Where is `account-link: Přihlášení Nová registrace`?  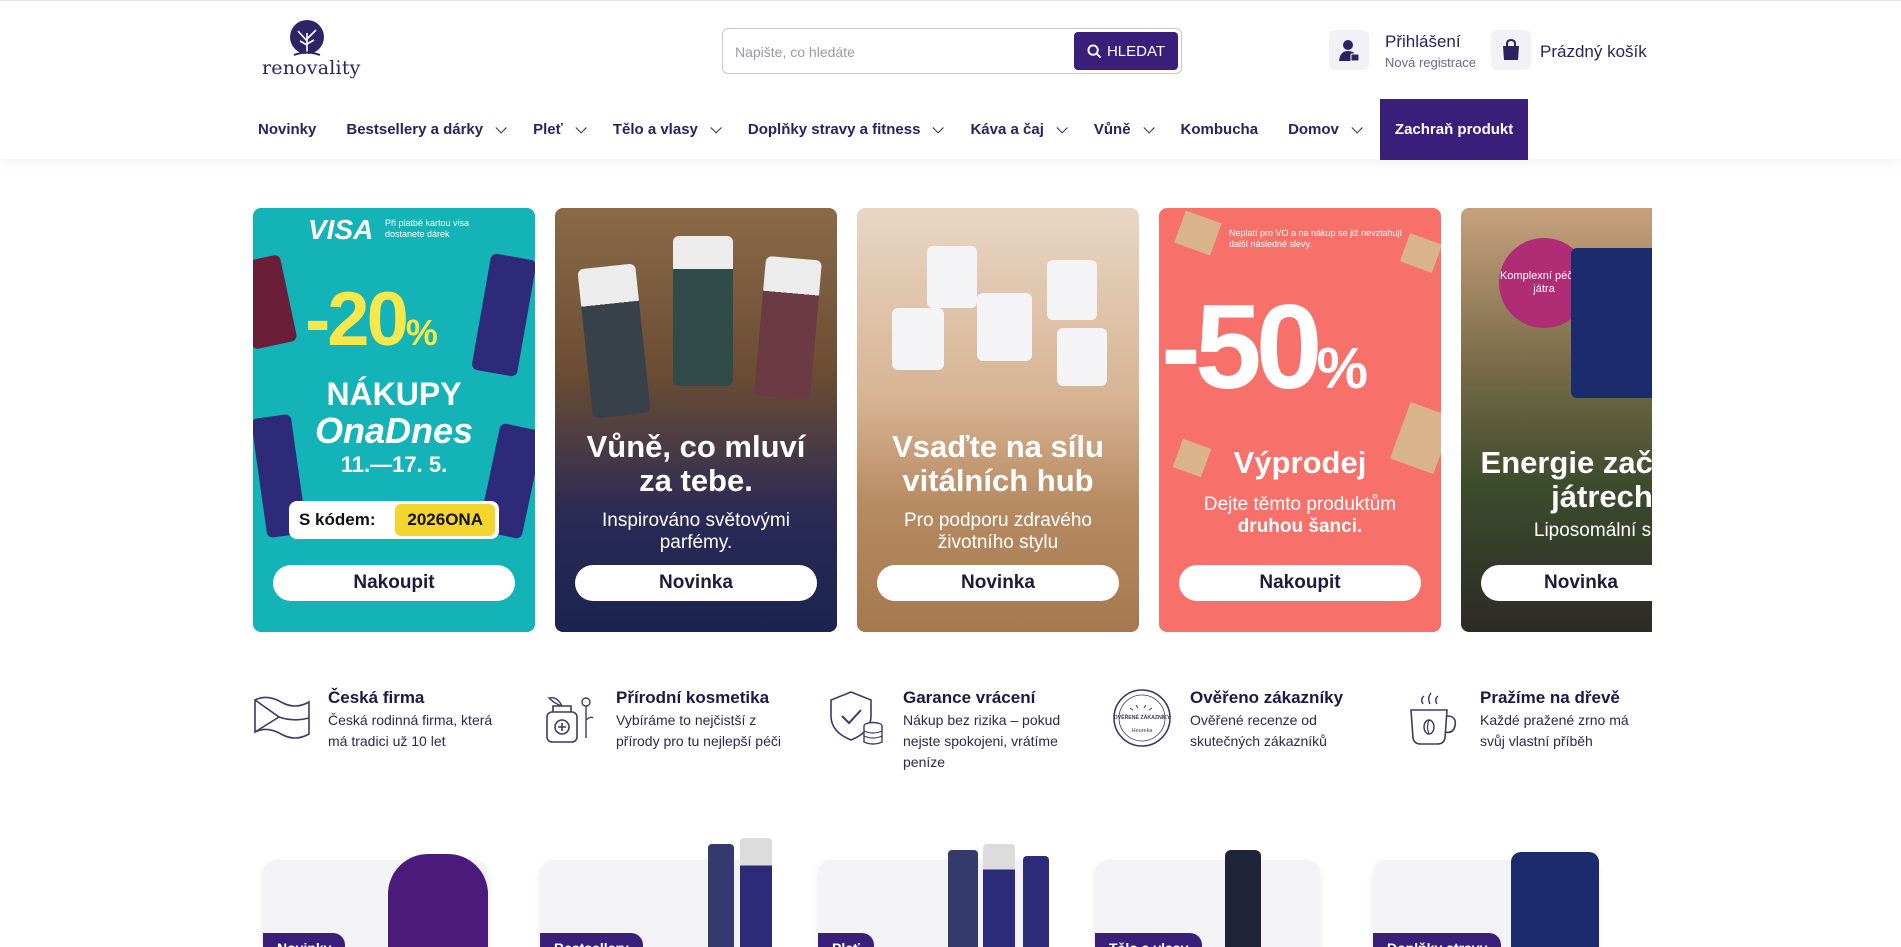
account-link: Přihlášení Nová registrace is located at coordinates (1404, 52).